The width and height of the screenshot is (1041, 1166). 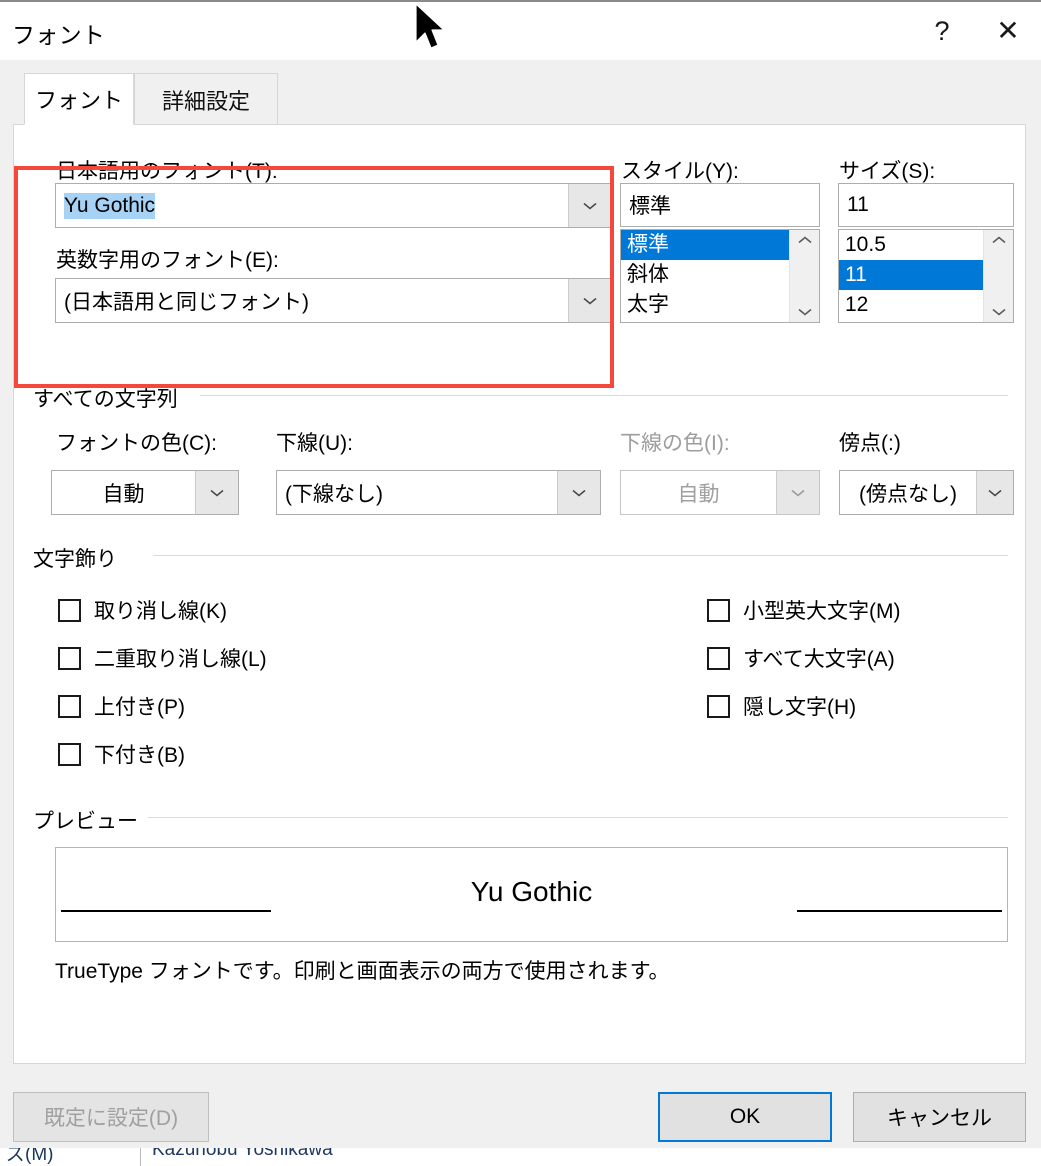 What do you see at coordinates (911, 305) in the screenshot?
I see `size-list-item: 12` at bounding box center [911, 305].